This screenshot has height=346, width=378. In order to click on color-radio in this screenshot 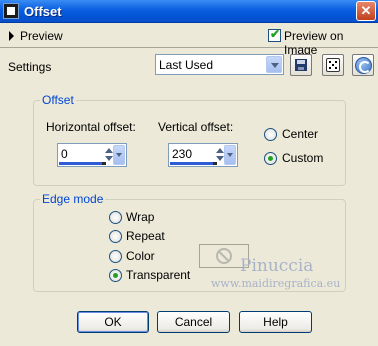, I will do `click(115, 256)`.